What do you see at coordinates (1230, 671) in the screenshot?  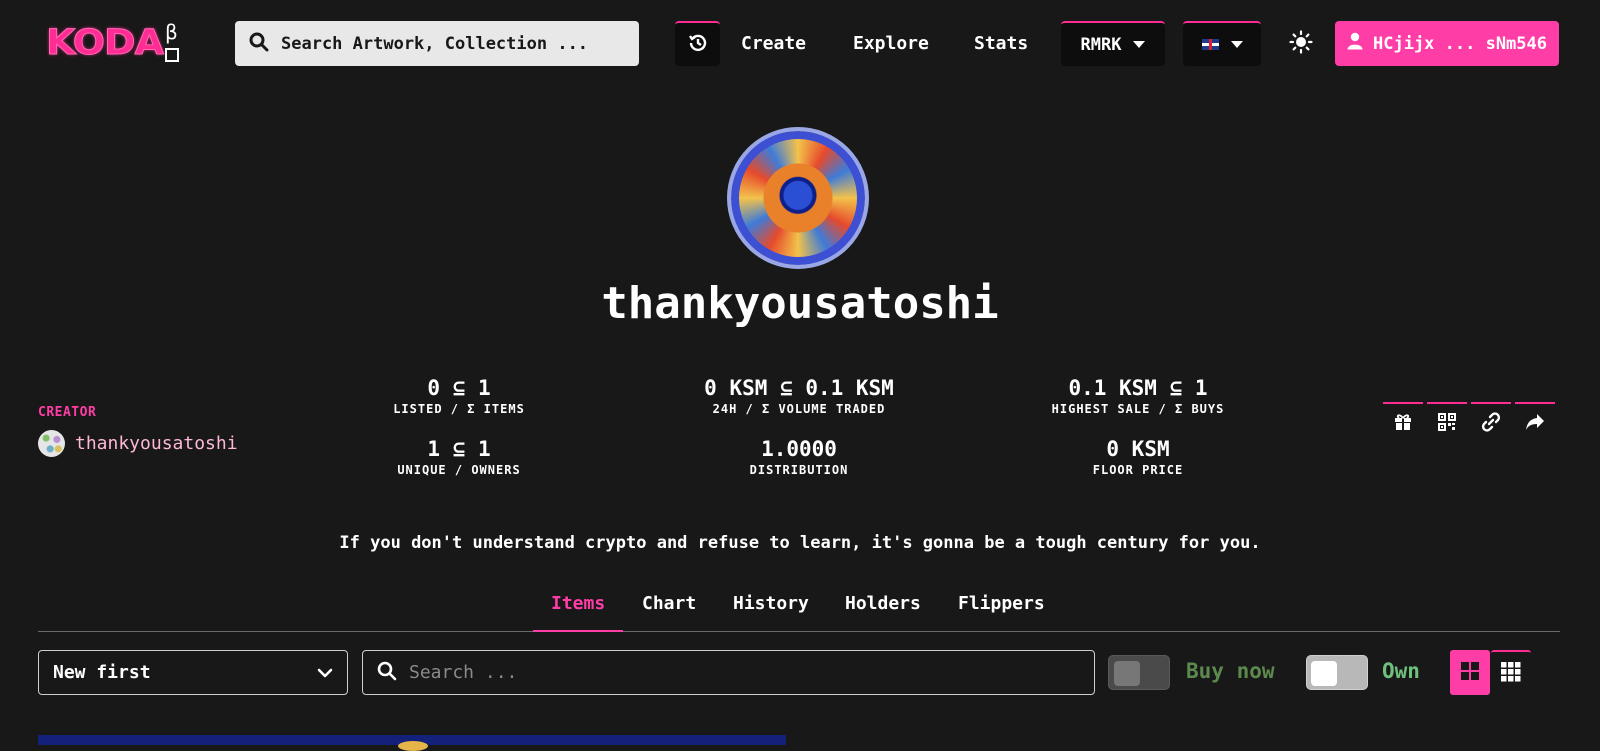 I see `buy-now-label: Buy now` at bounding box center [1230, 671].